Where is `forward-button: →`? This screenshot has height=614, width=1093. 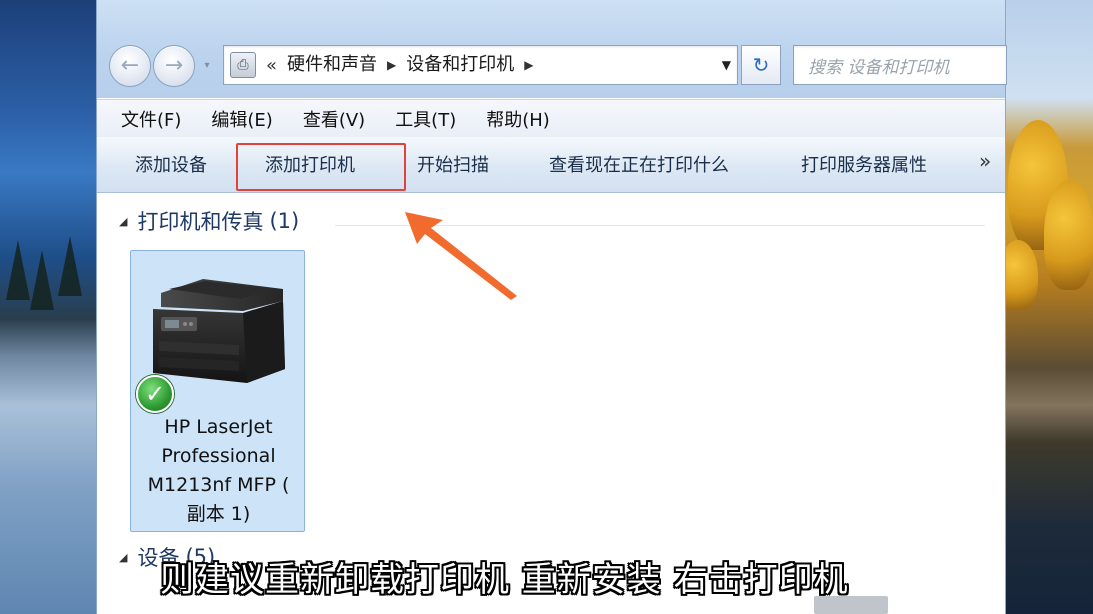
forward-button: → is located at coordinates (174, 66).